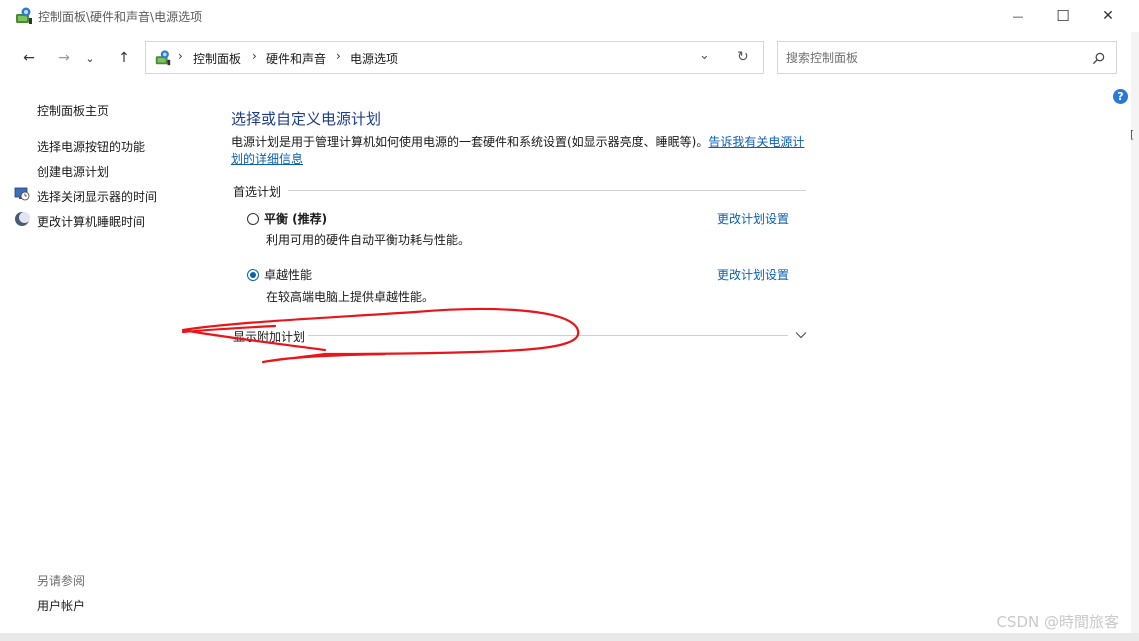 The height and width of the screenshot is (641, 1139). What do you see at coordinates (1132, 134) in the screenshot?
I see `background-window-glyph: [` at bounding box center [1132, 134].